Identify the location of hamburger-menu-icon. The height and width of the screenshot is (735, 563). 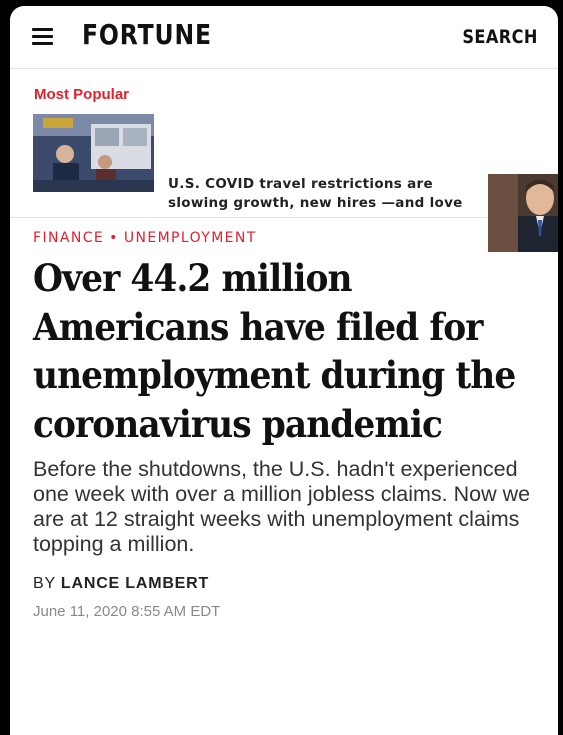
(42, 36).